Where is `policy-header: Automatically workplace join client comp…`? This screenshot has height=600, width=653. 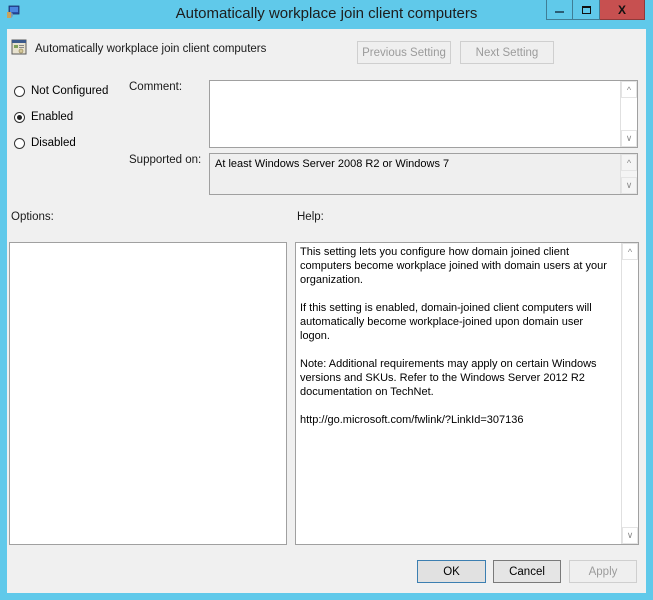 policy-header: Automatically workplace join client comp… is located at coordinates (138, 48).